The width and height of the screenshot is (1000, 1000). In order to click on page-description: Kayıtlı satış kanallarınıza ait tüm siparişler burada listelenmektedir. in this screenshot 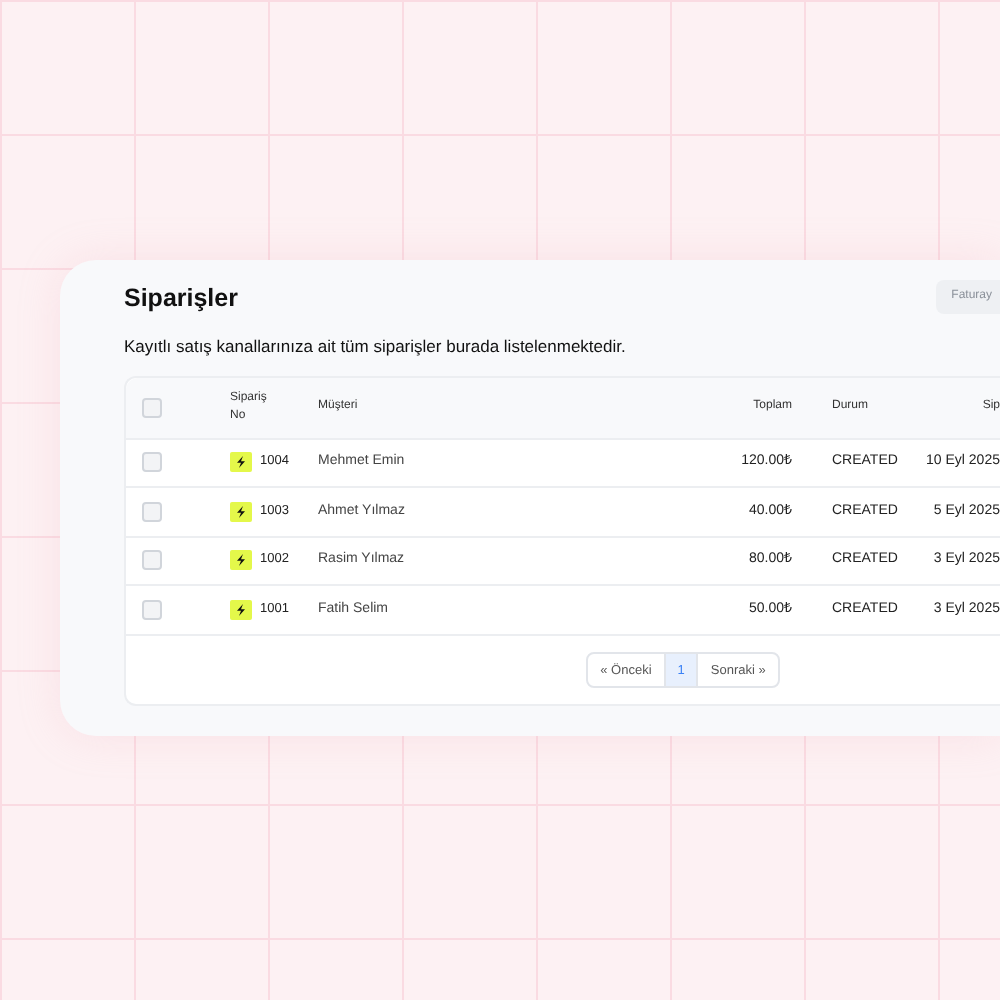, I will do `click(376, 346)`.